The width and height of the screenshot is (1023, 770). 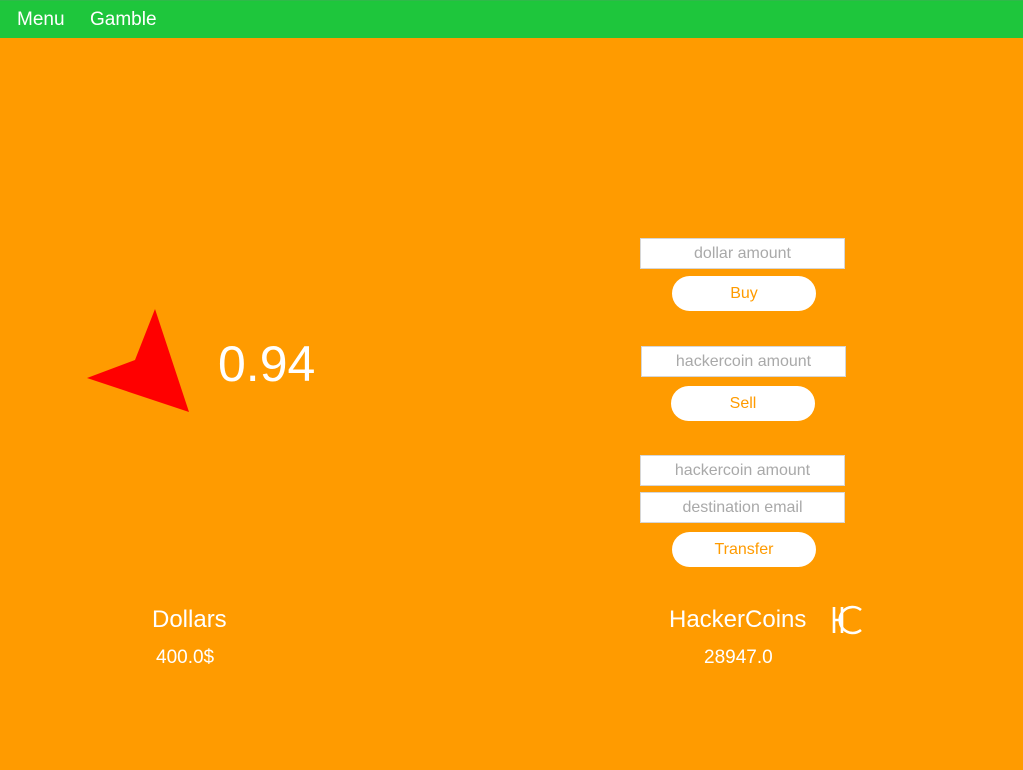 I want to click on transfer-destination-email-input, so click(x=742, y=507).